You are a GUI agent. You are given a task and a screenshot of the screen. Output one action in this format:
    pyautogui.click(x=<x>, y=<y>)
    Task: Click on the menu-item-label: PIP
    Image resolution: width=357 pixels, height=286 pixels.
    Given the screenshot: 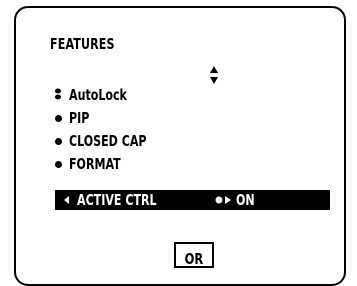 What is the action you would take?
    pyautogui.click(x=79, y=118)
    